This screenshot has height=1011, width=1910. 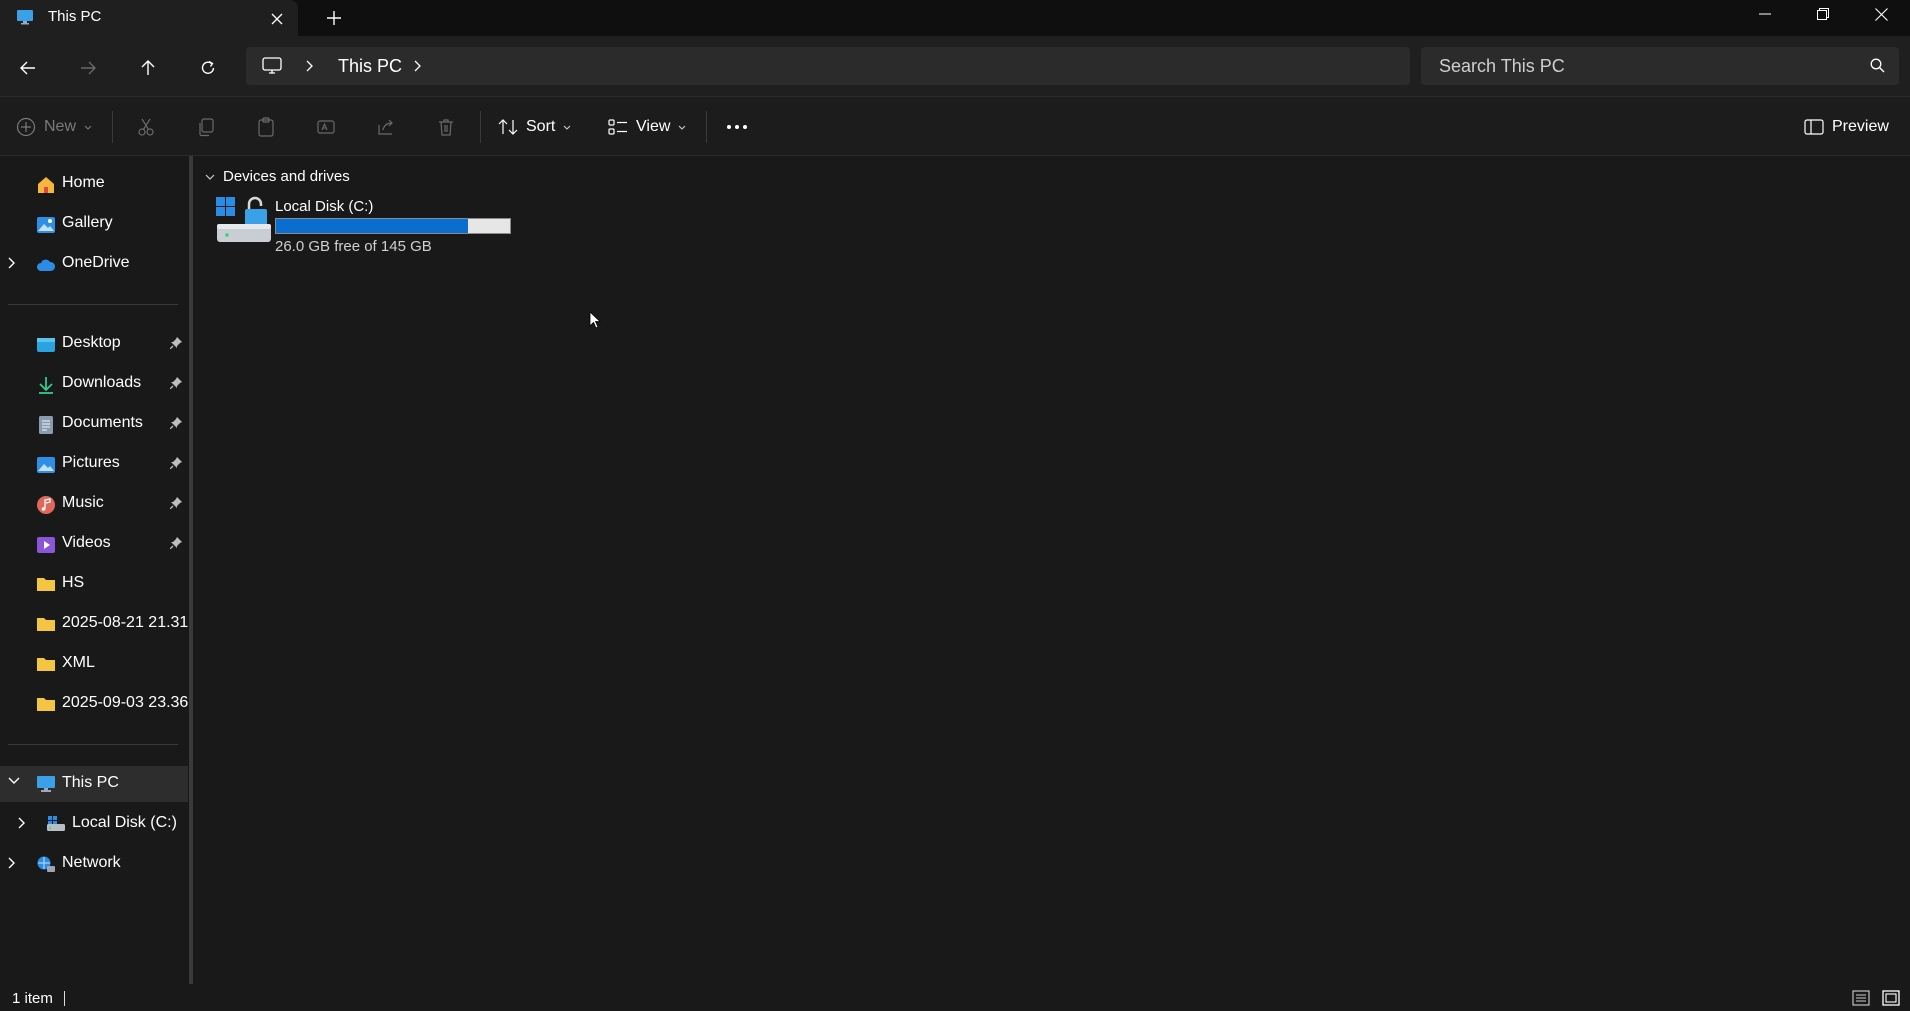 What do you see at coordinates (46, 425) in the screenshot?
I see `document-icon` at bounding box center [46, 425].